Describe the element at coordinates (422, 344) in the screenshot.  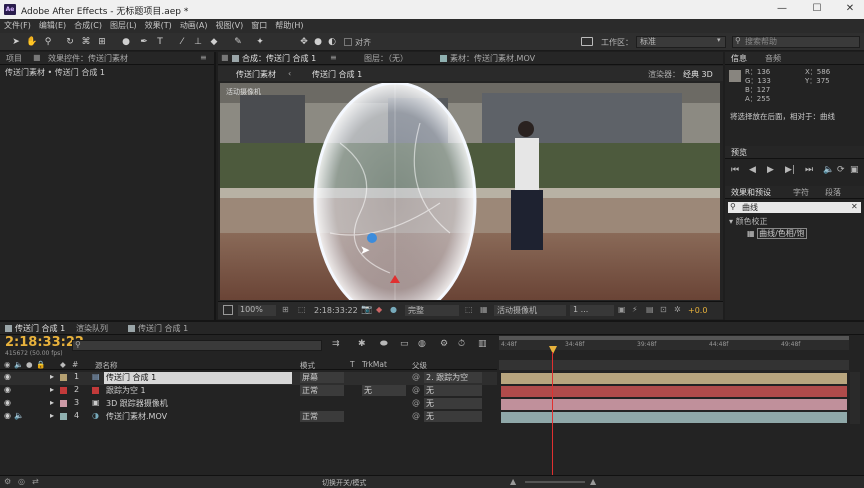
I see `motion-blur-icon: ◍` at that location.